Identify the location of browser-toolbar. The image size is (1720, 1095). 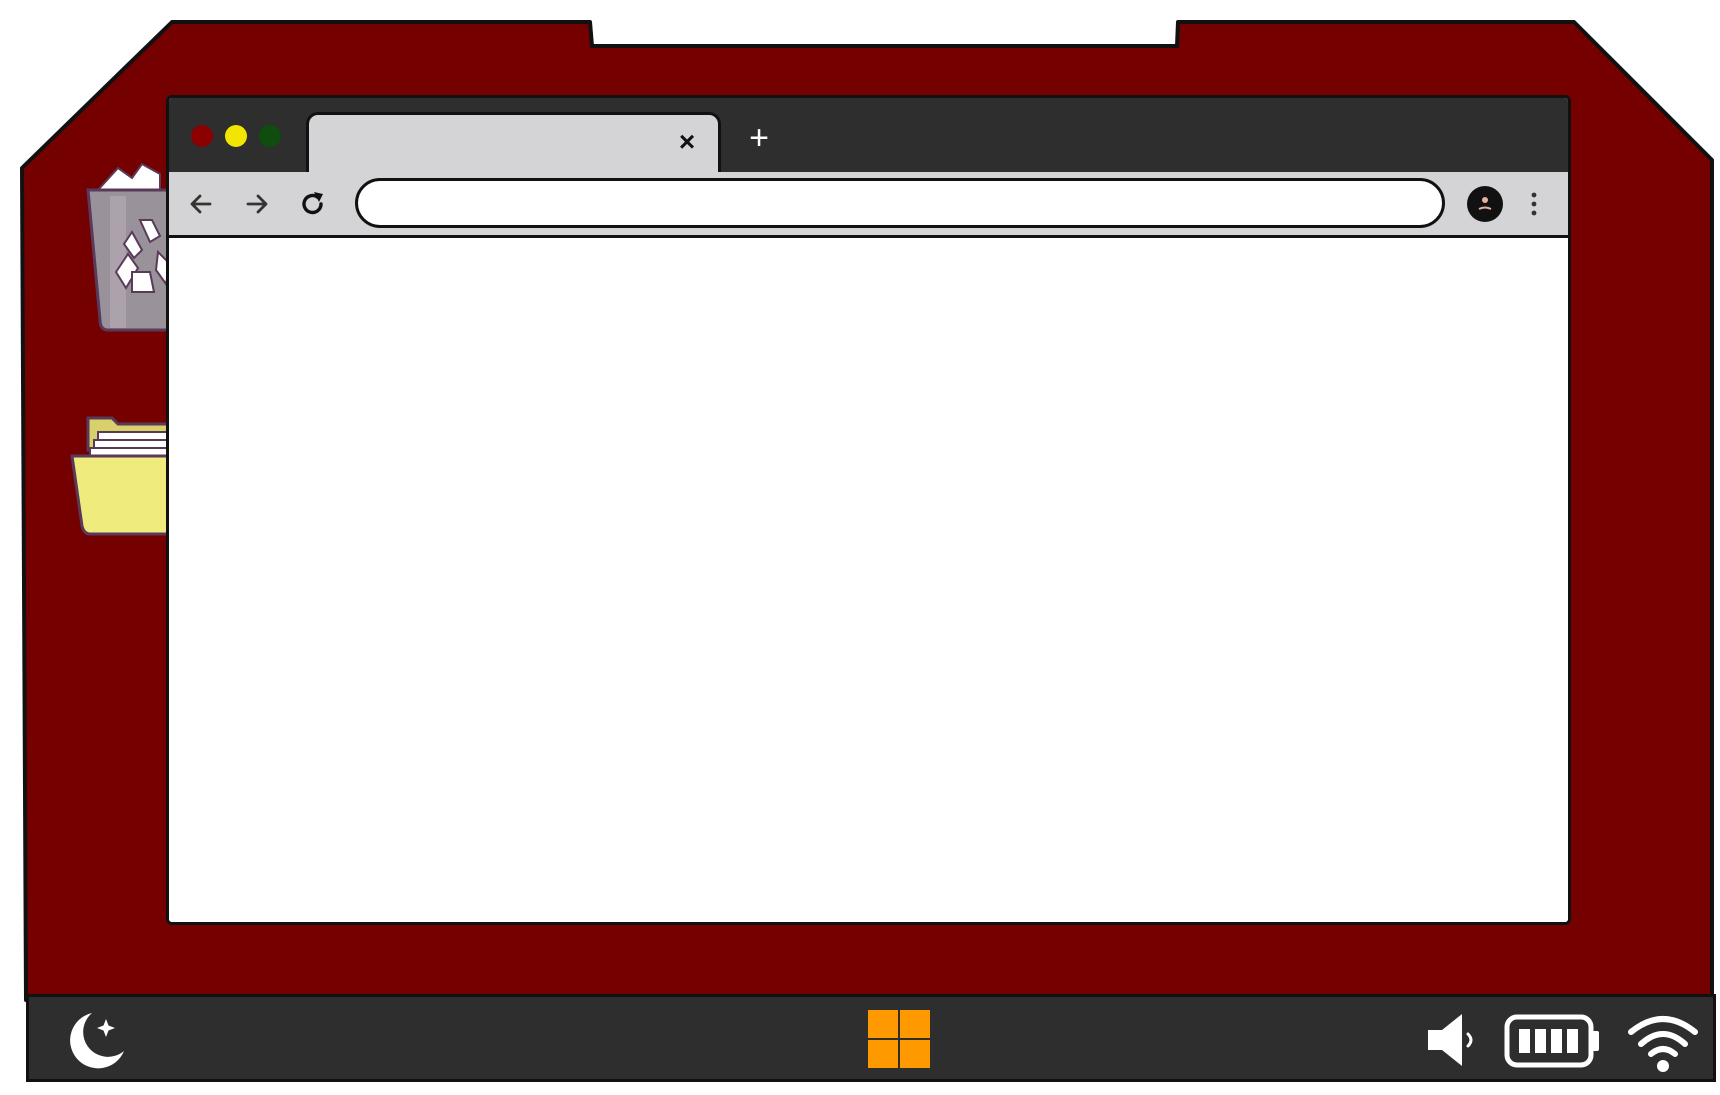
(868, 205).